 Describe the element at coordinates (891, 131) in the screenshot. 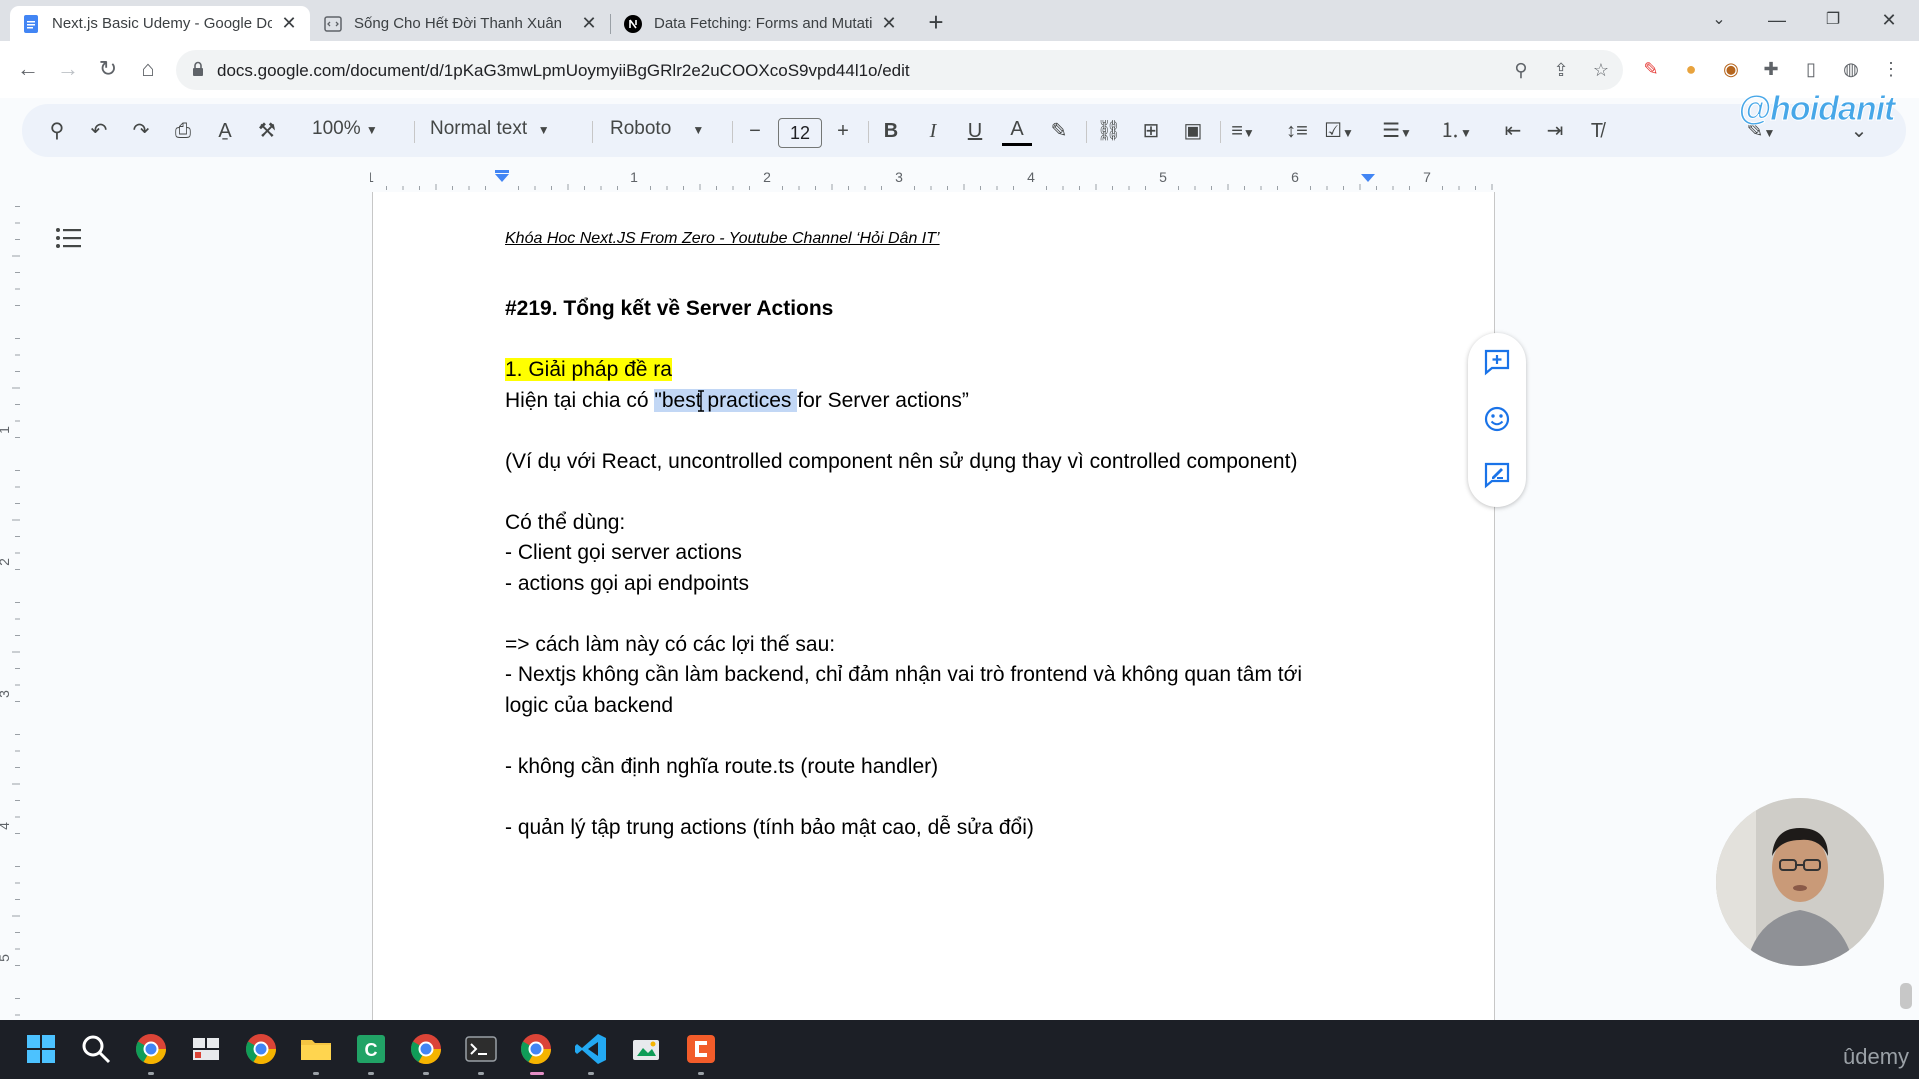

I see `bold-icon: B` at that location.